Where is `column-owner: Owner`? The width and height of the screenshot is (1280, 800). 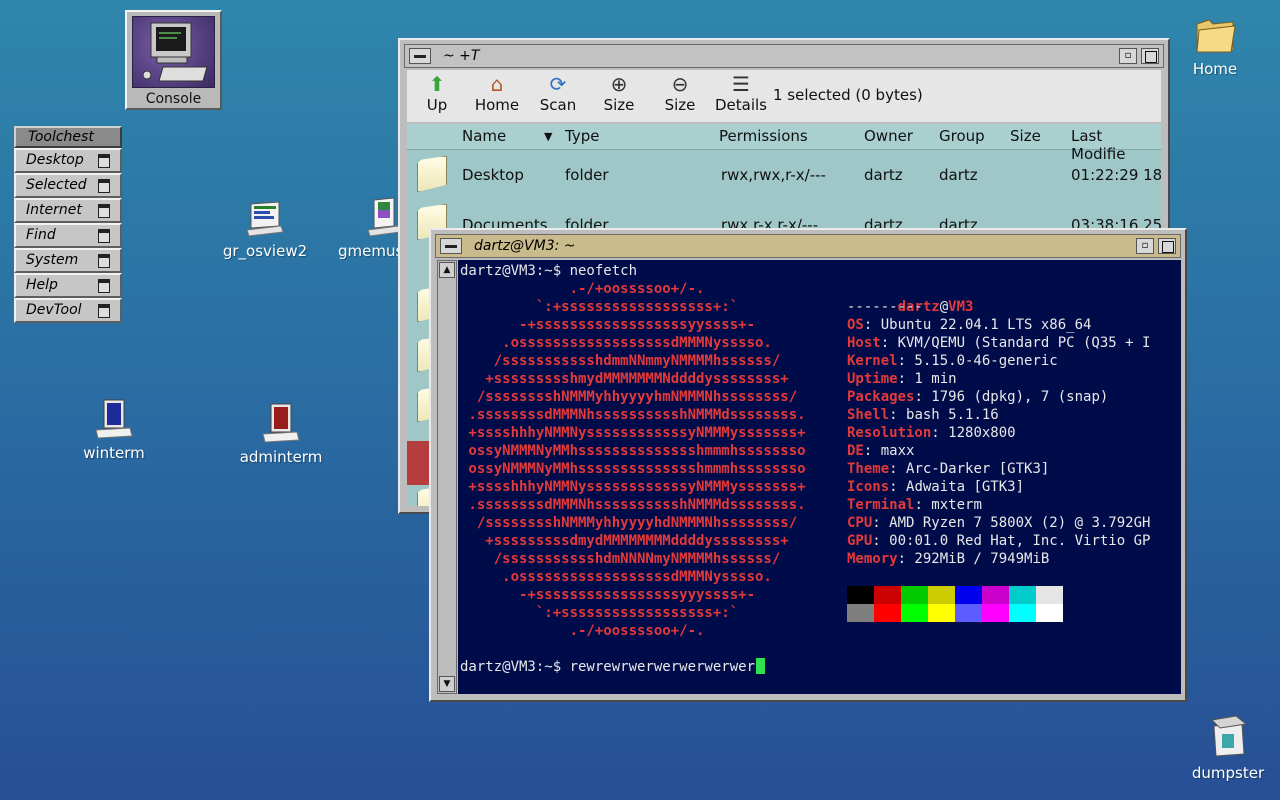 column-owner: Owner is located at coordinates (888, 136).